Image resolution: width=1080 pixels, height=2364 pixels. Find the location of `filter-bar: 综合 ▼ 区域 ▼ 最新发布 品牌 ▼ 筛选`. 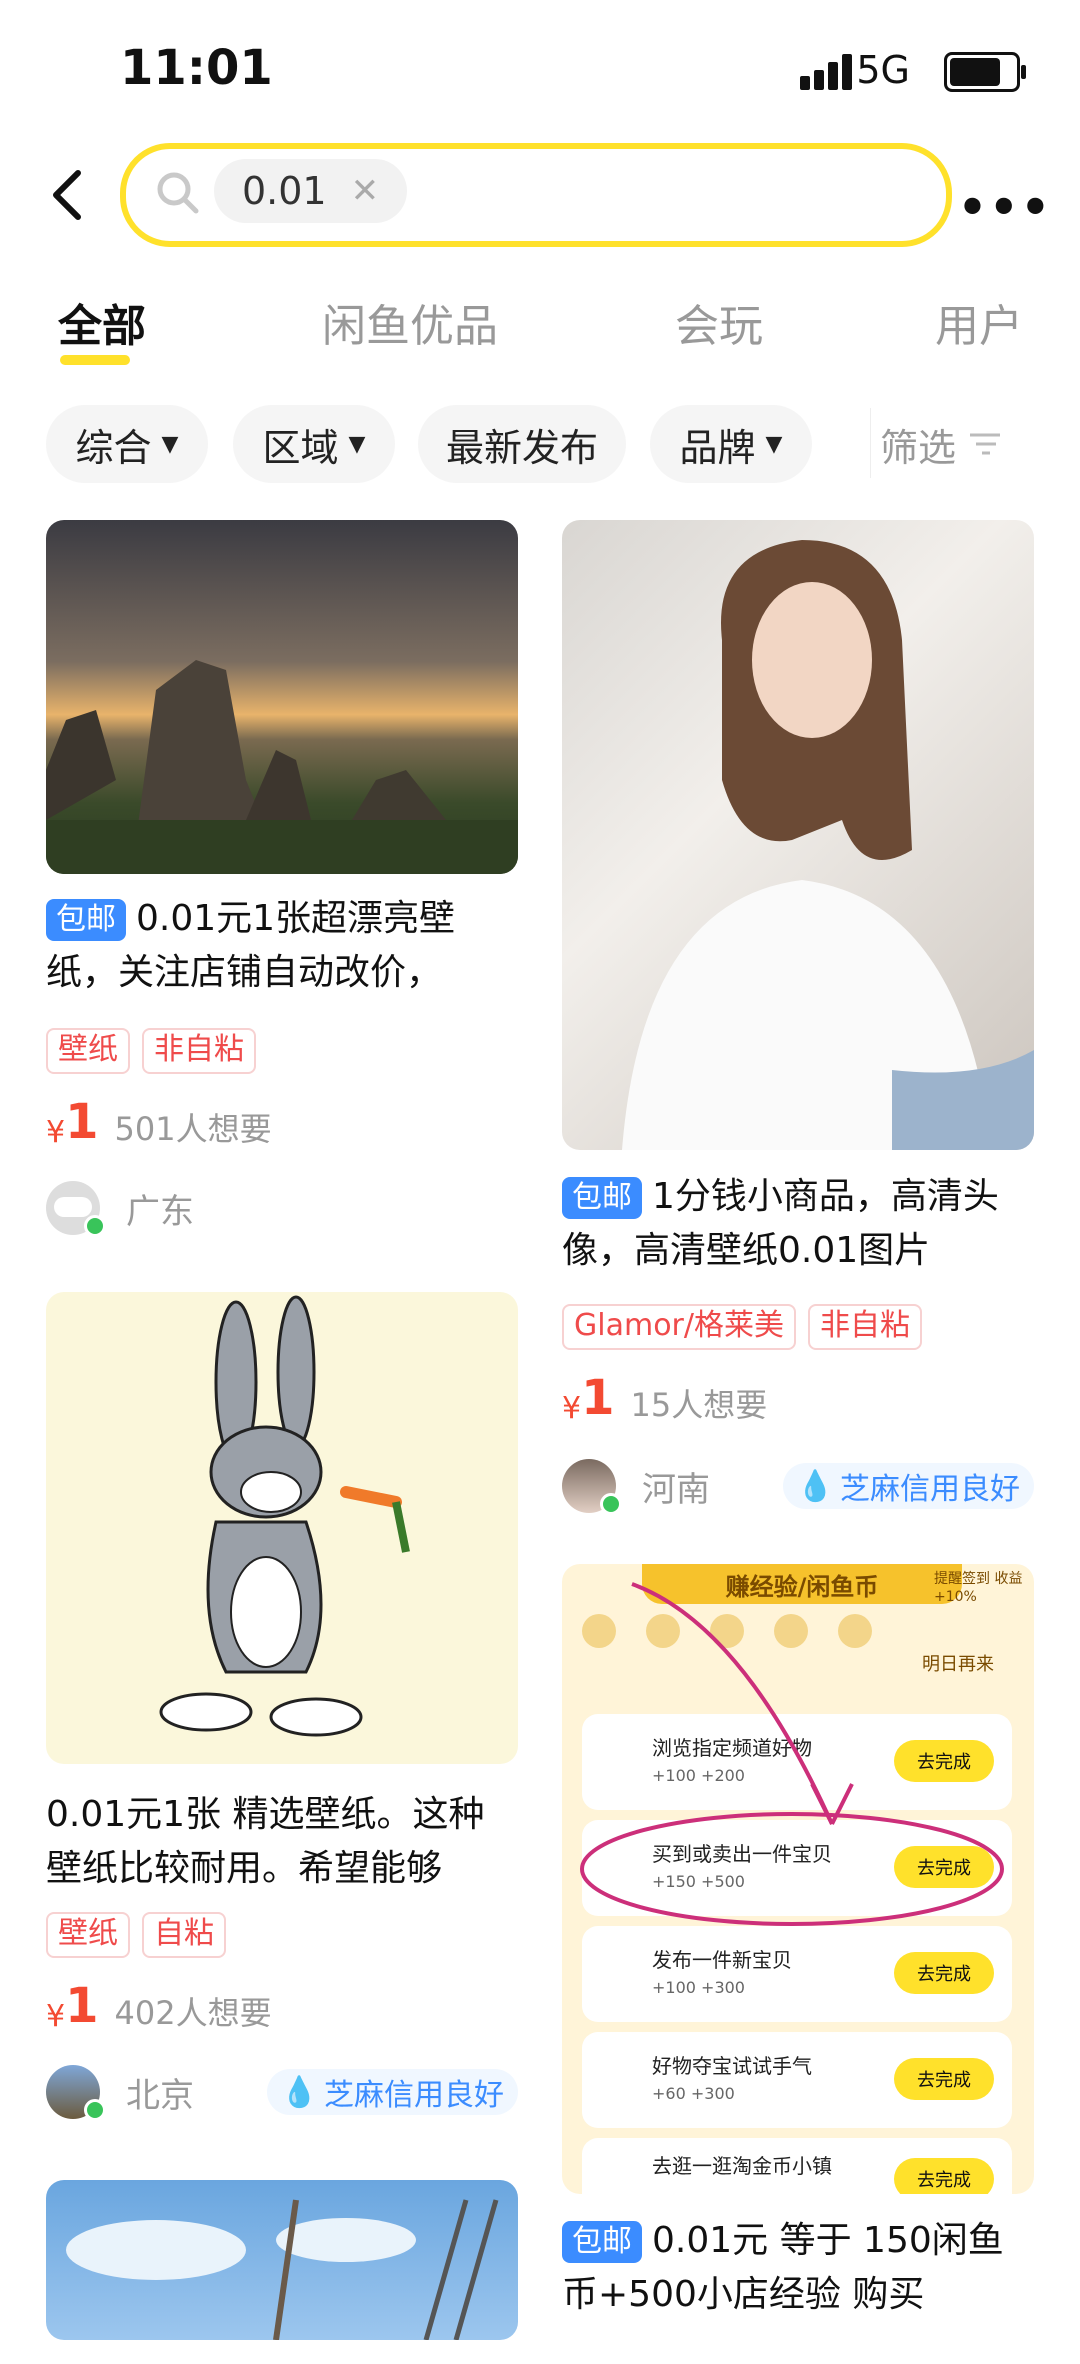

filter-bar: 综合 ▼ 区域 ▼ 最新发布 品牌 ▼ 筛选 is located at coordinates (540, 445).